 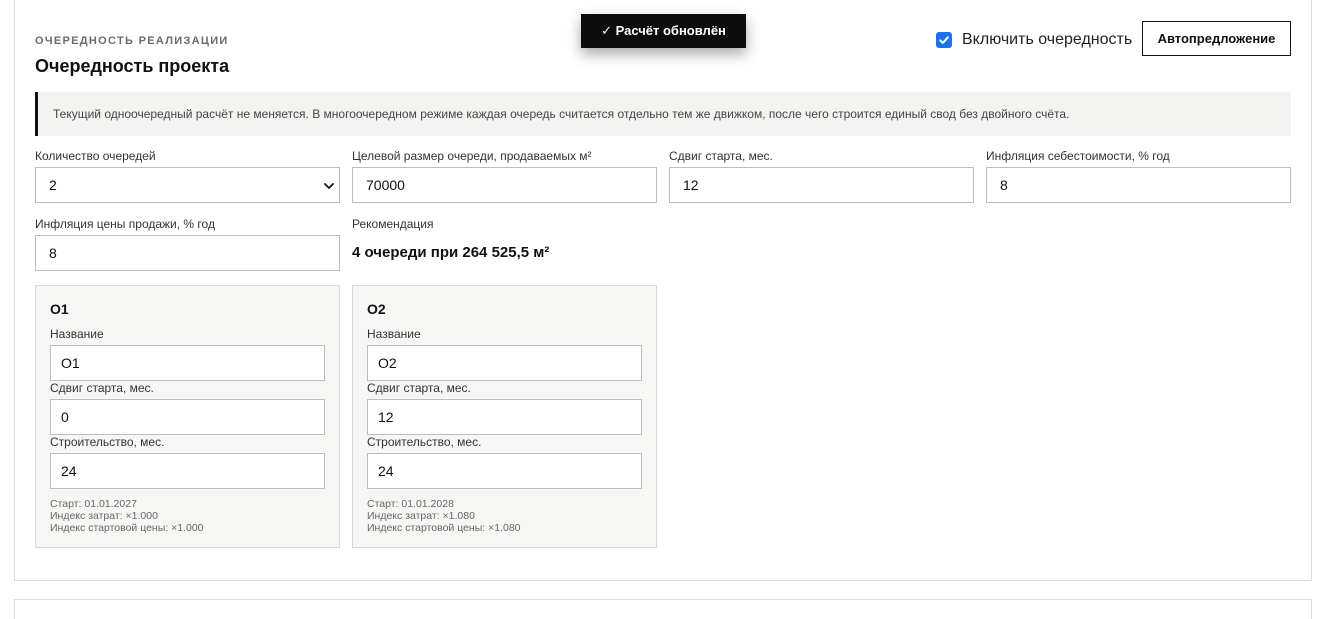 What do you see at coordinates (132, 41) in the screenshot?
I see `section-eyebrow: ОЧЕРЕДНОСТЬ РЕАЛИЗАЦИИ` at bounding box center [132, 41].